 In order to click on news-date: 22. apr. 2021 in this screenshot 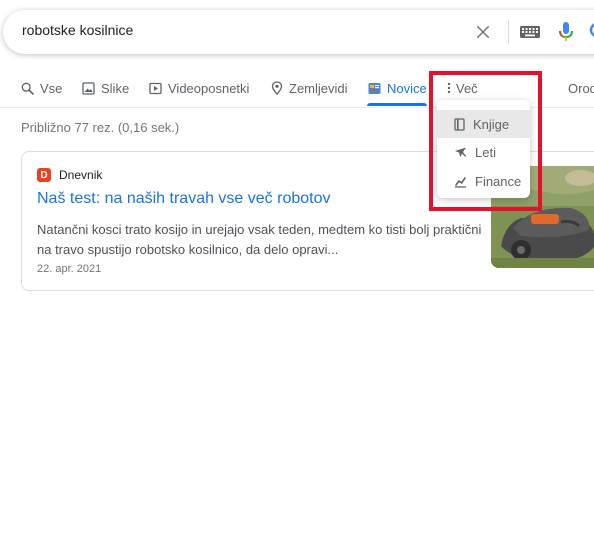, I will do `click(69, 269)`.